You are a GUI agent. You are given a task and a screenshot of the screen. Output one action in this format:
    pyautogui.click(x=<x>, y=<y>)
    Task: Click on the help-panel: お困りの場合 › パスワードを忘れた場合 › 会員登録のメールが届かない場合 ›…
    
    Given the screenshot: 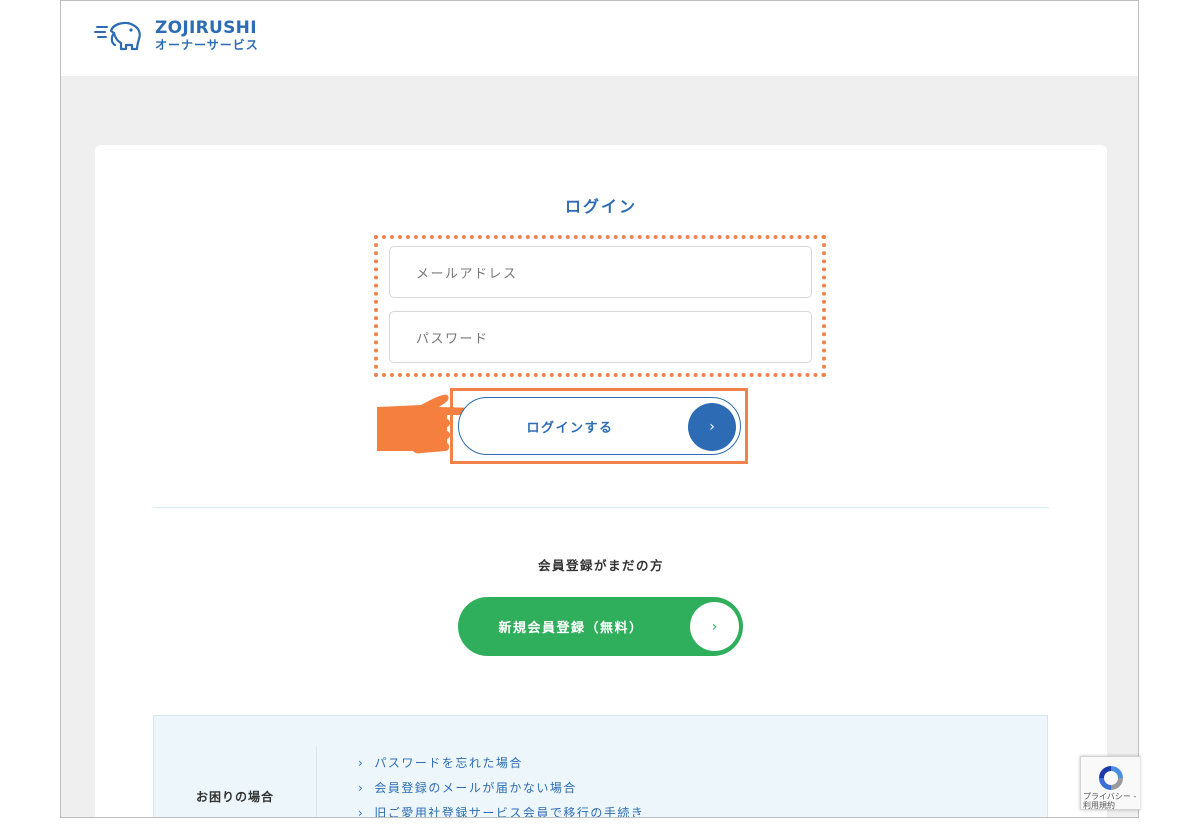 What is the action you would take?
    pyautogui.click(x=600, y=766)
    